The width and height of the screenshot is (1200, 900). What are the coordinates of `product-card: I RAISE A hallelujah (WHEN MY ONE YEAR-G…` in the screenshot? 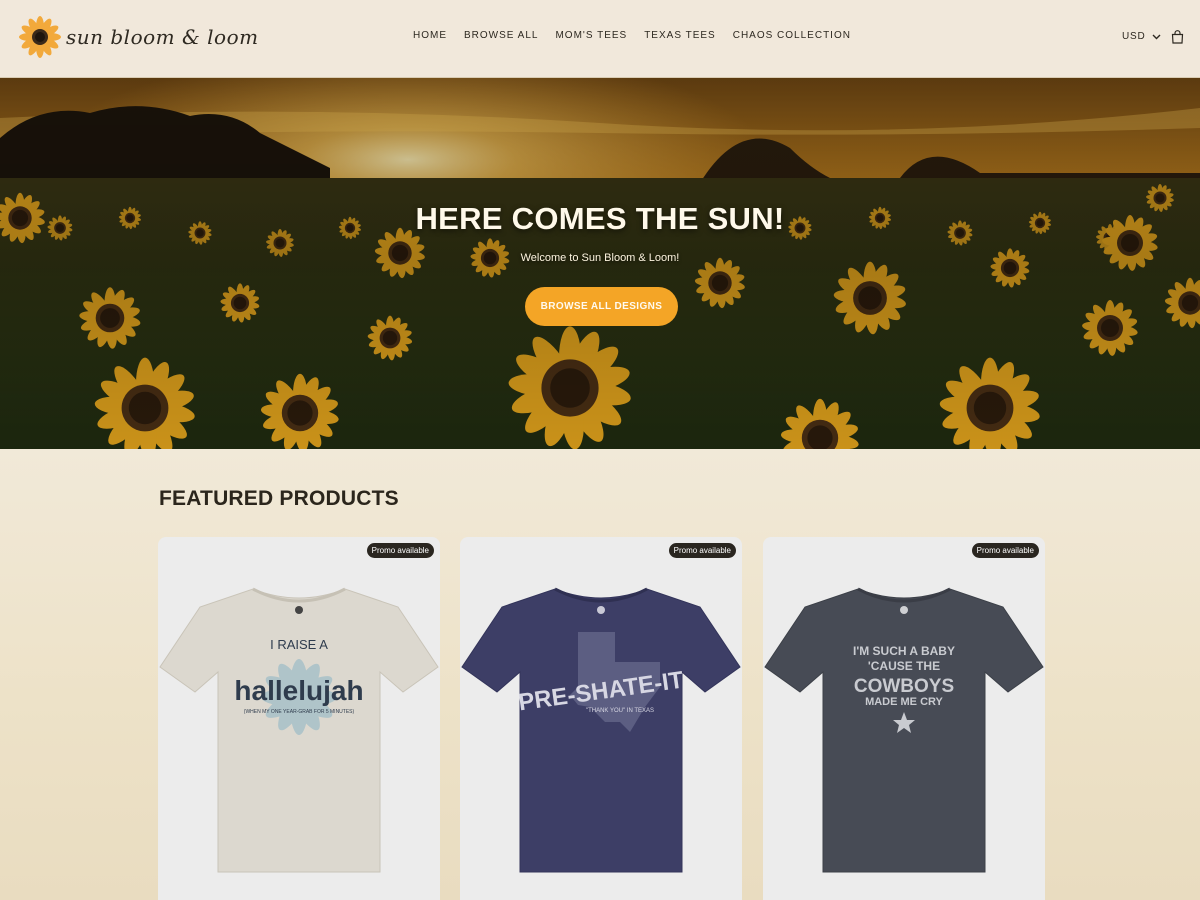 It's located at (299, 718).